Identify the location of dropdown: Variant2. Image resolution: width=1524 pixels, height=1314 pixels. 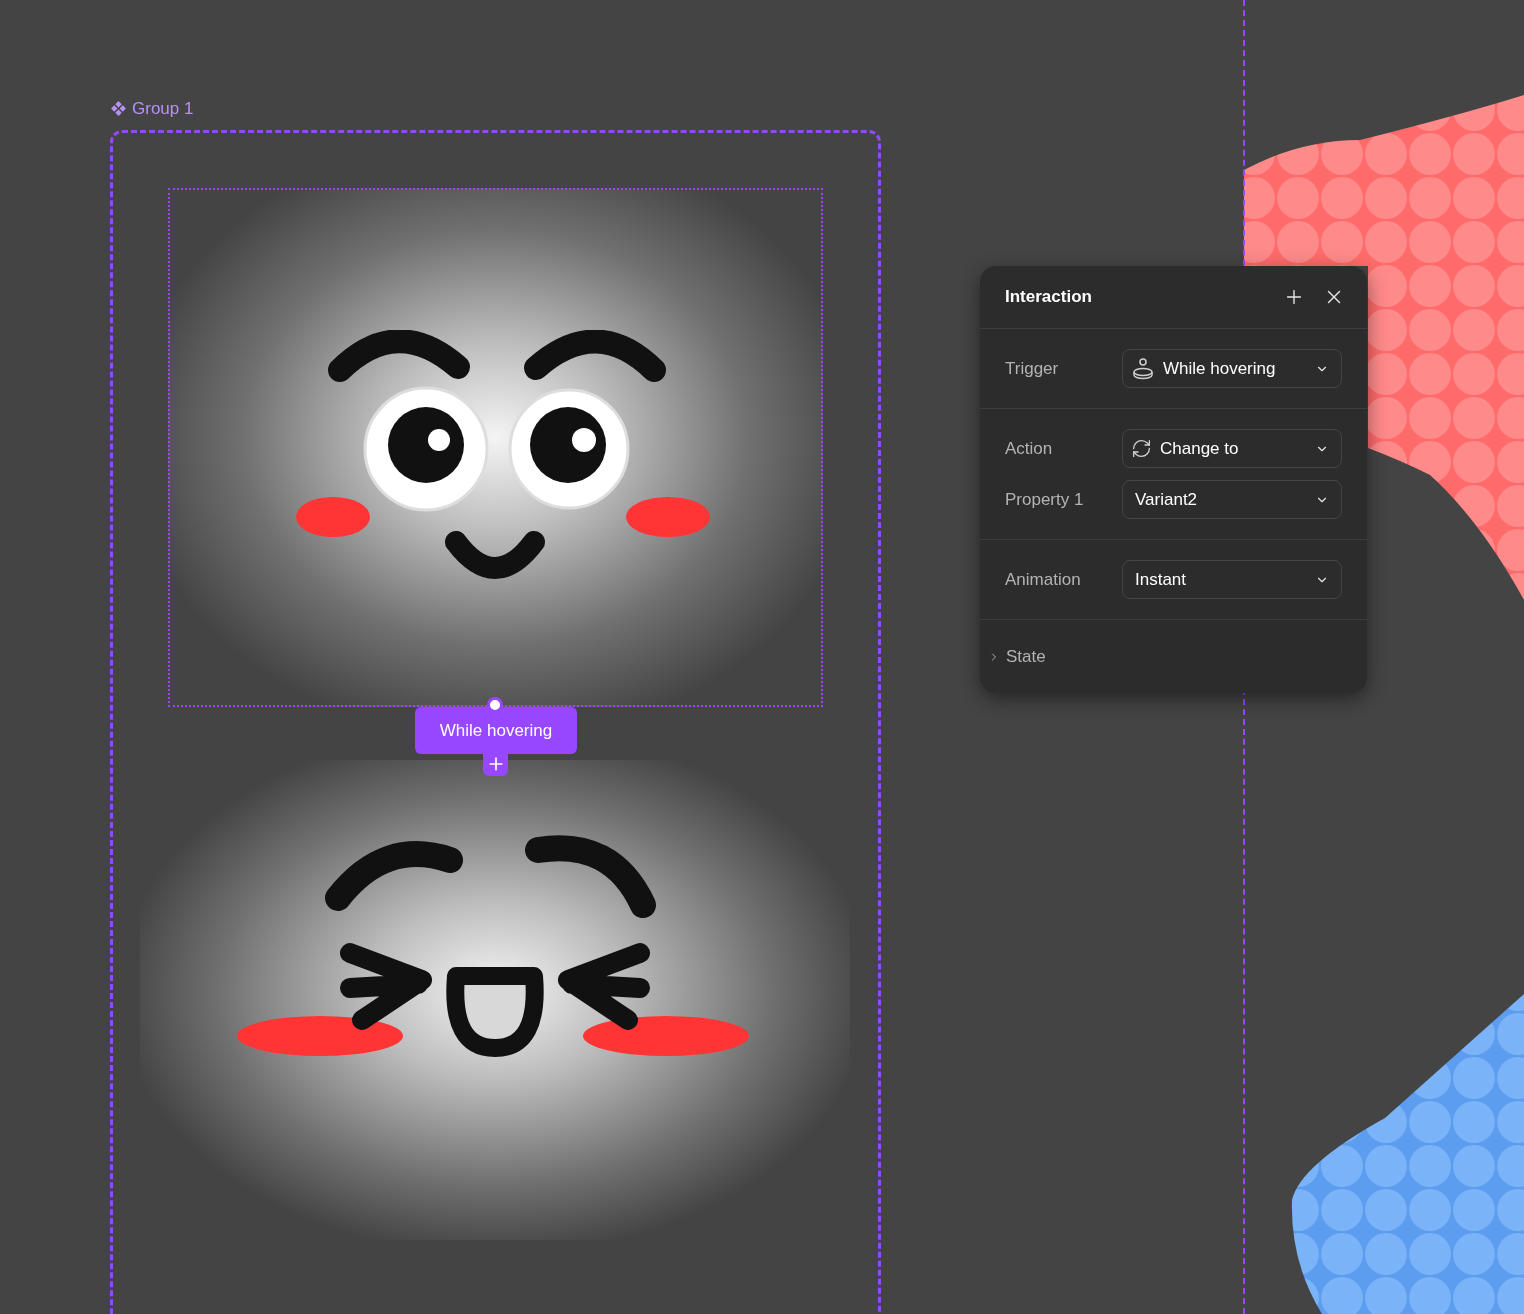
(1232, 499).